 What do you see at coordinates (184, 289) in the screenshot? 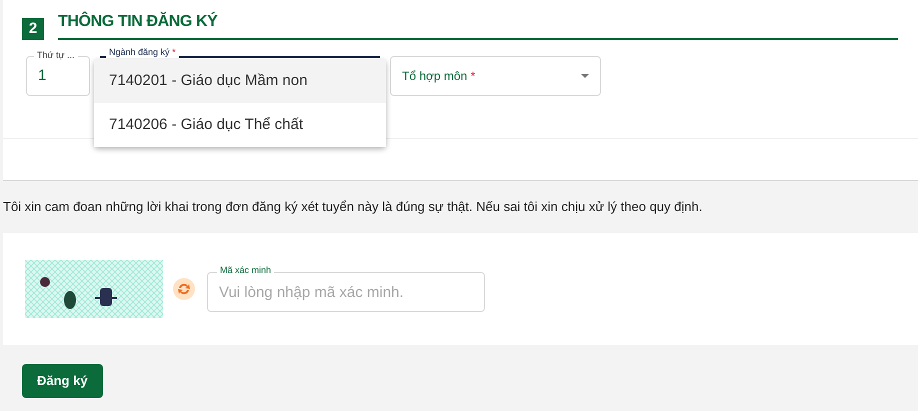
I see `refresh-icon` at bounding box center [184, 289].